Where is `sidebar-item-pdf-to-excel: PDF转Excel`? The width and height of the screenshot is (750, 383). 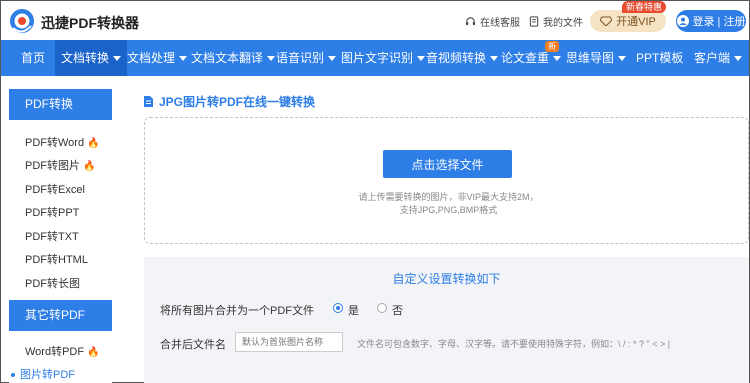 sidebar-item-pdf-to-excel: PDF转Excel is located at coordinates (55, 189).